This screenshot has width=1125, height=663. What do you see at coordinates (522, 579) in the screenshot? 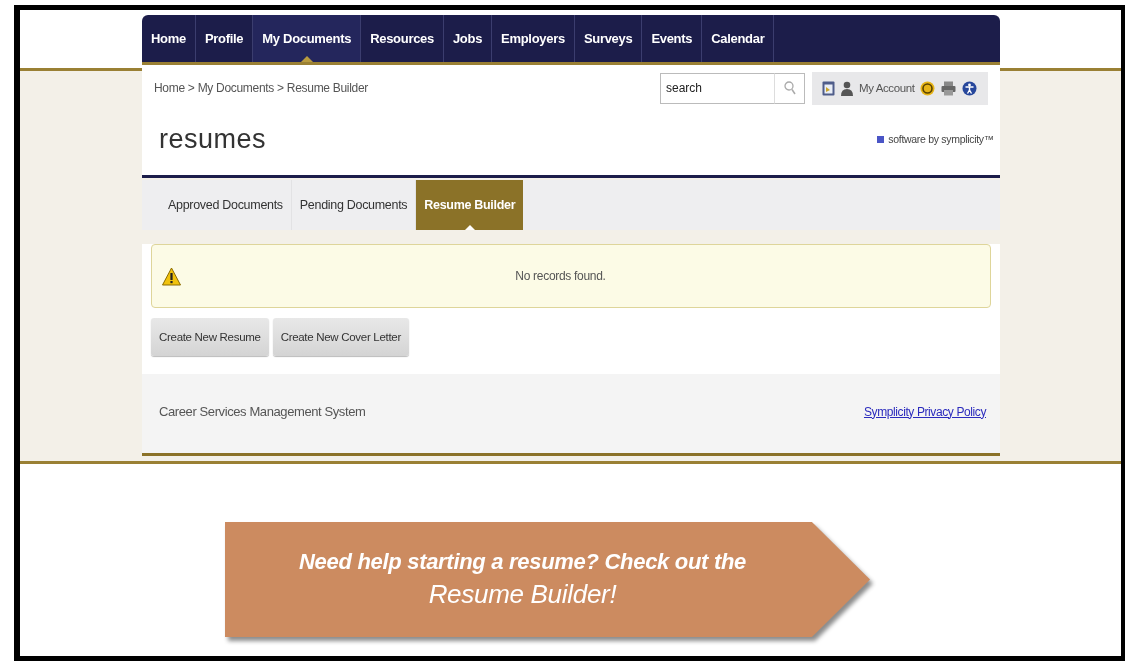
I see `callout-text: Need help starting a resume? Check out the Resume Builder!` at bounding box center [522, 579].